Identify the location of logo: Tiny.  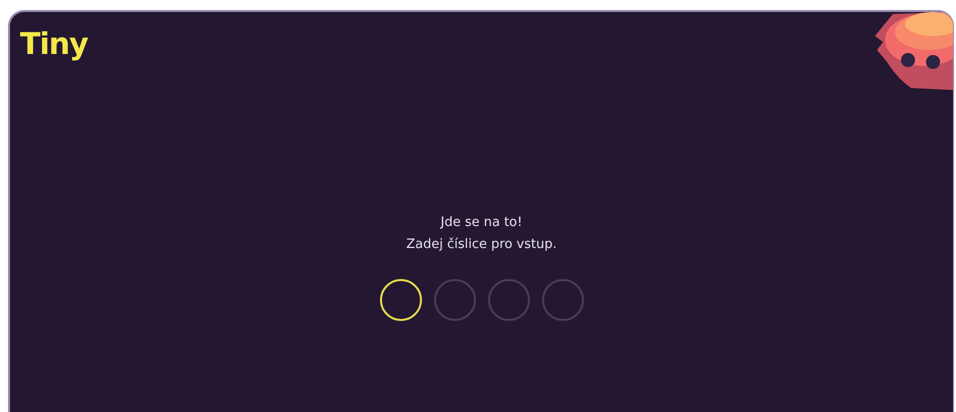
(54, 45).